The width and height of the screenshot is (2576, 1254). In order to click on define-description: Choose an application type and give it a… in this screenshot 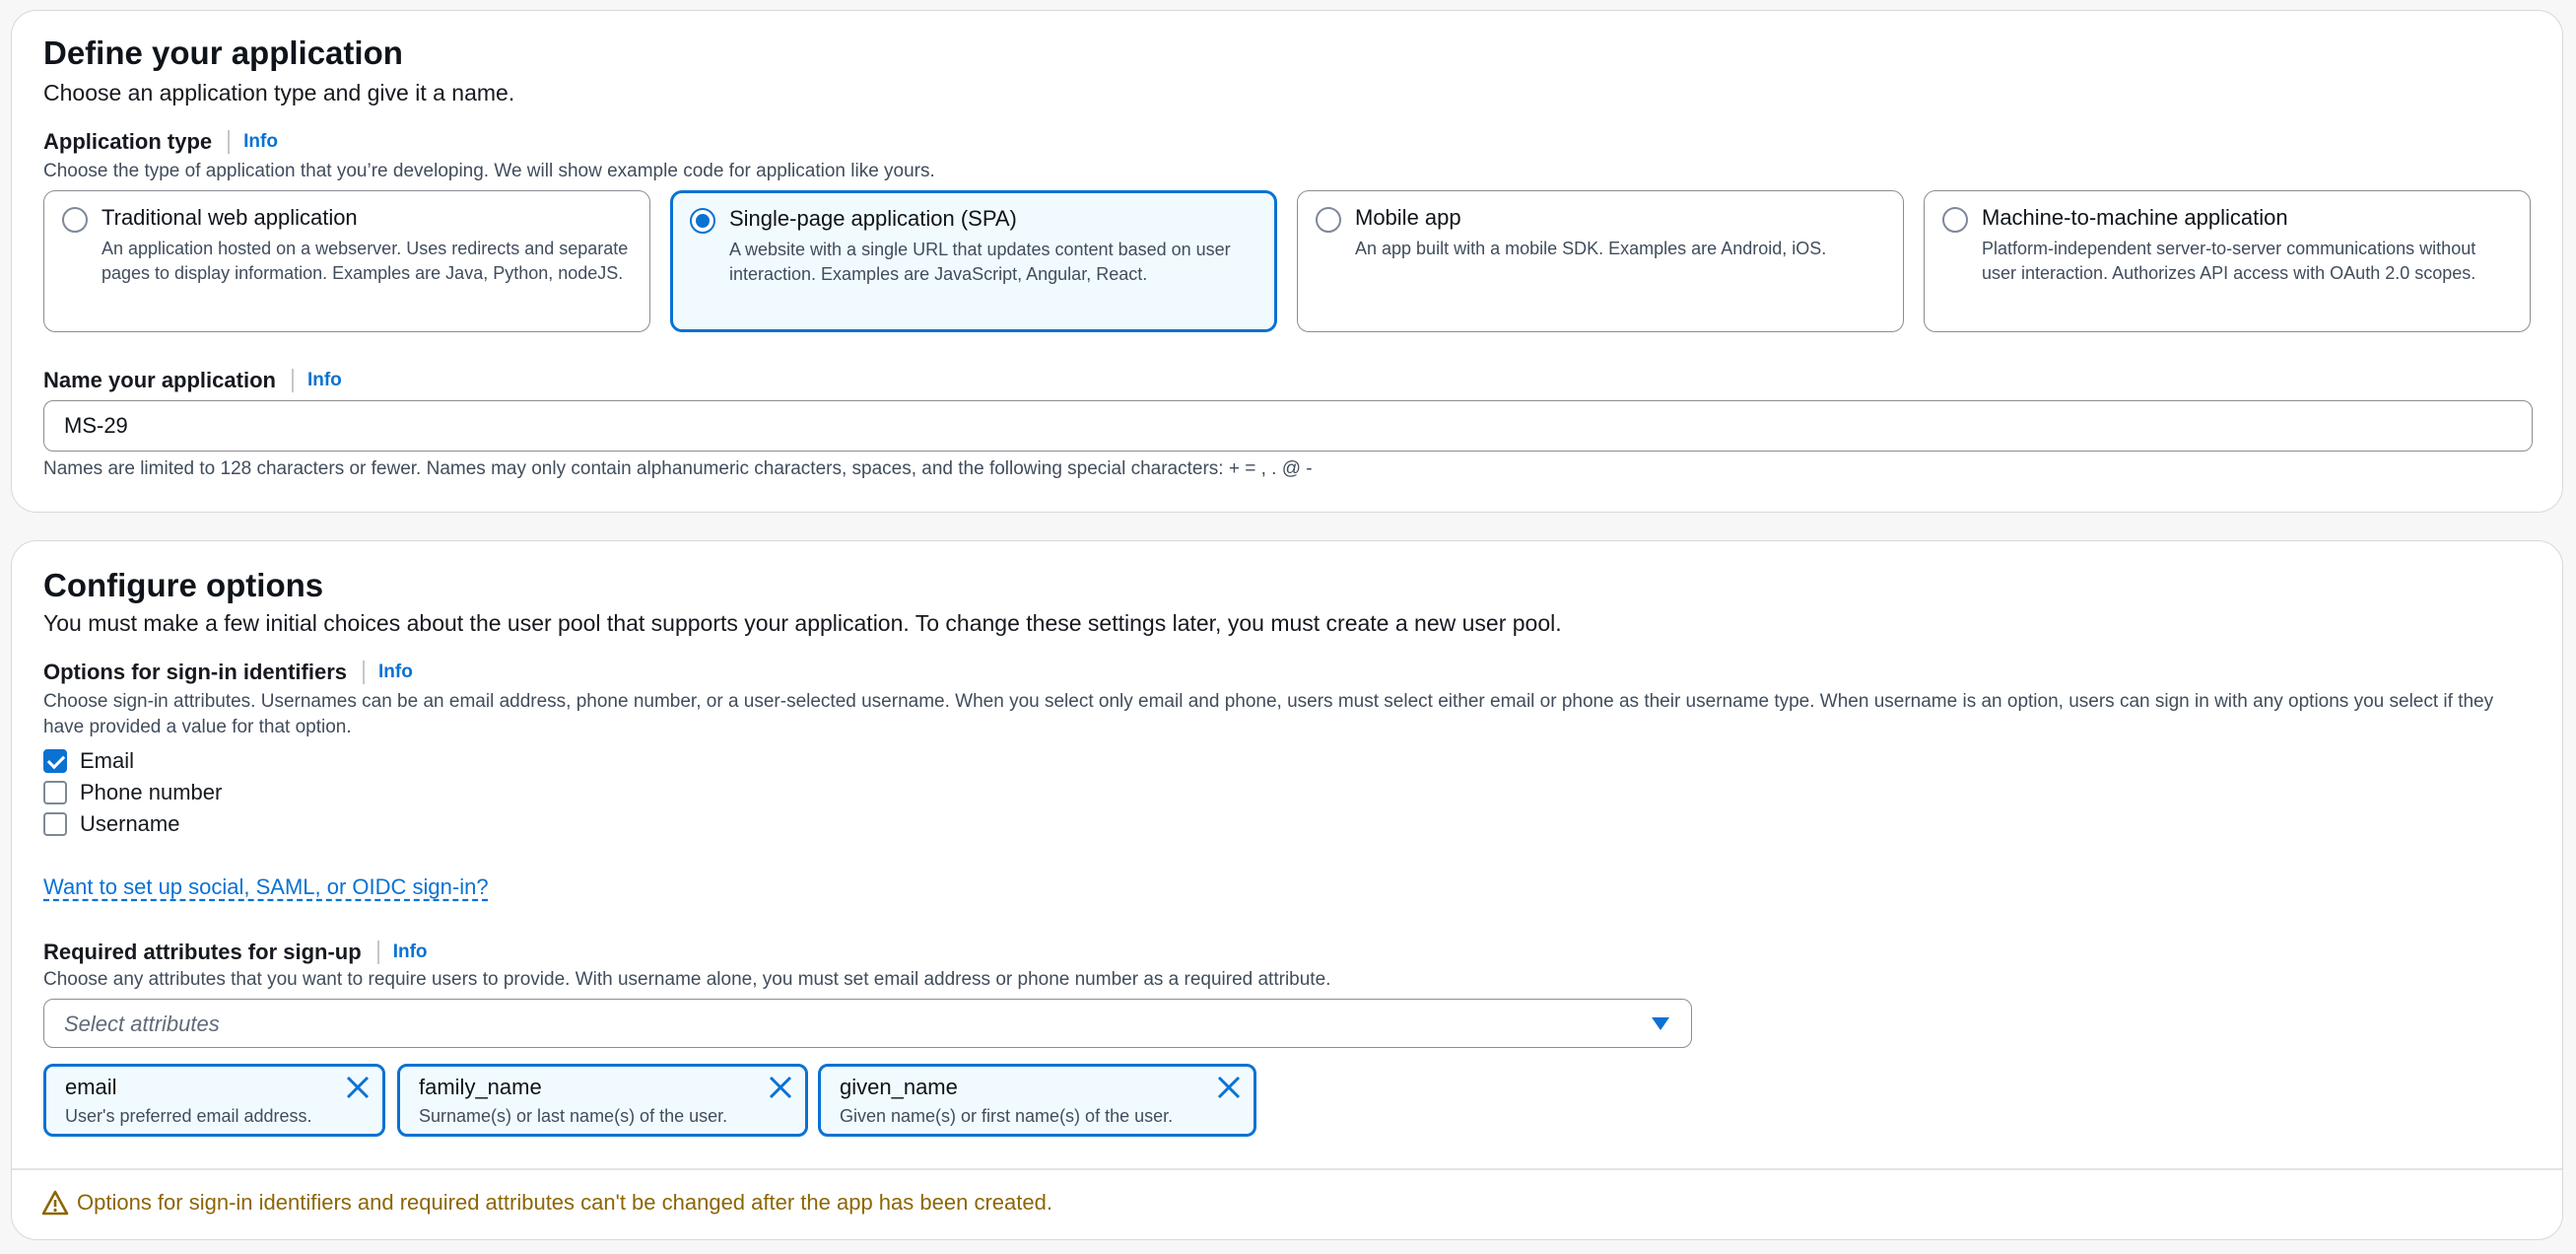, I will do `click(279, 92)`.